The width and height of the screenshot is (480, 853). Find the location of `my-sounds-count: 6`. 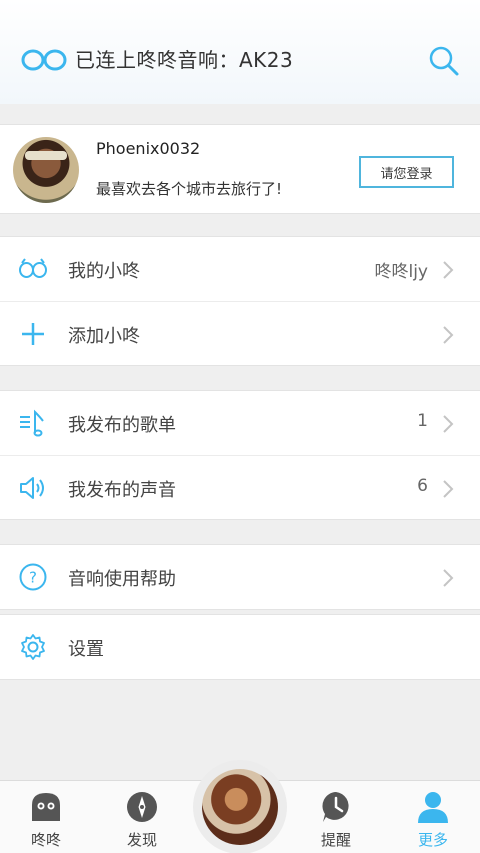

my-sounds-count: 6 is located at coordinates (422, 486).